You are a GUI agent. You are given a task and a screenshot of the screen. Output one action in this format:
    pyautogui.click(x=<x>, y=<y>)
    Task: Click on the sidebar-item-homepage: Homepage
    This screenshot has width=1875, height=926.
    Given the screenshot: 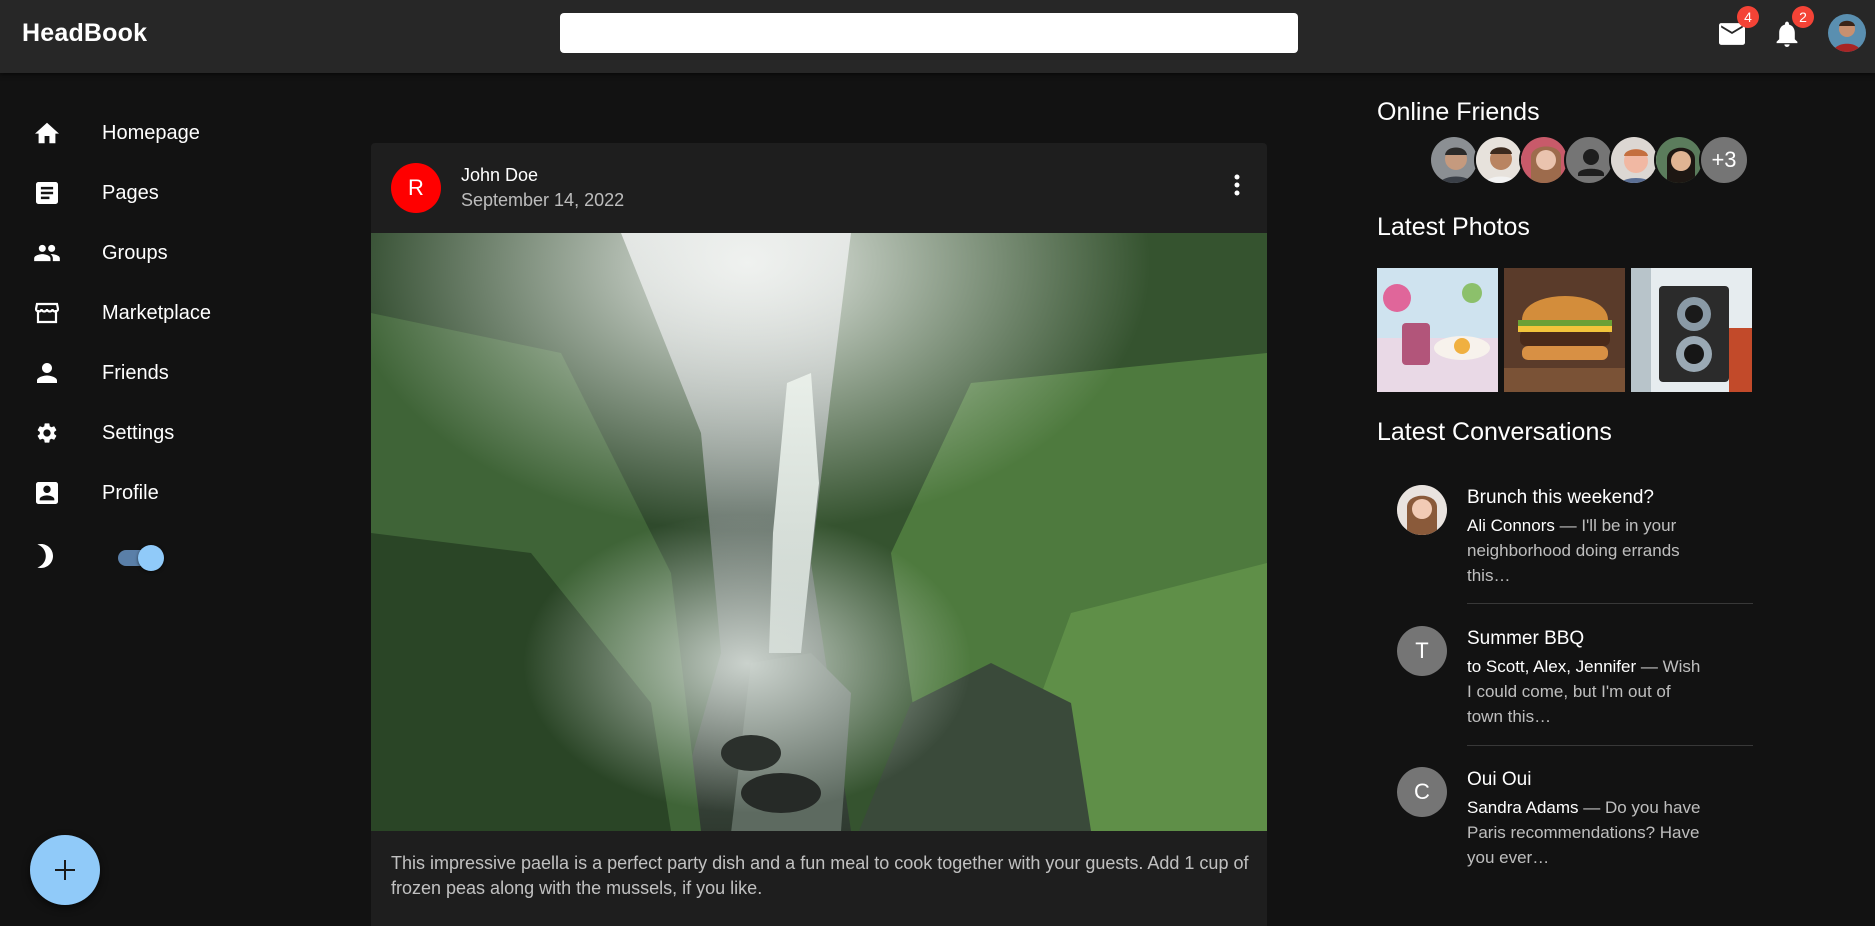 What is the action you would take?
    pyautogui.click(x=115, y=133)
    